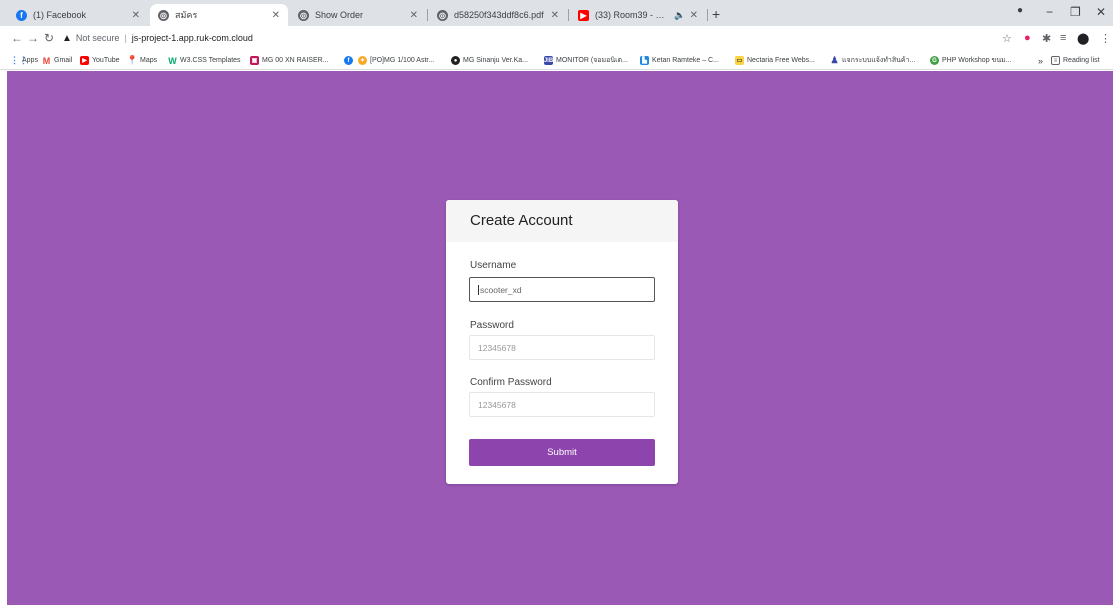  I want to click on bookmark-maps: 📍 Maps, so click(142, 60).